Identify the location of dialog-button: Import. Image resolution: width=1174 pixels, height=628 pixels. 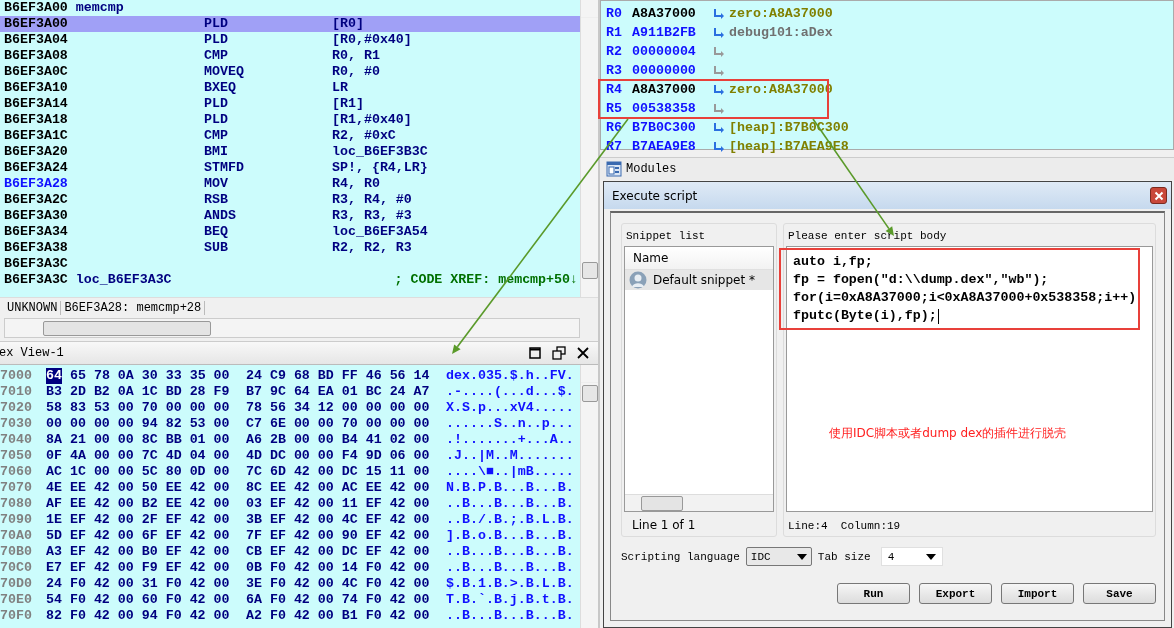
(1037, 593).